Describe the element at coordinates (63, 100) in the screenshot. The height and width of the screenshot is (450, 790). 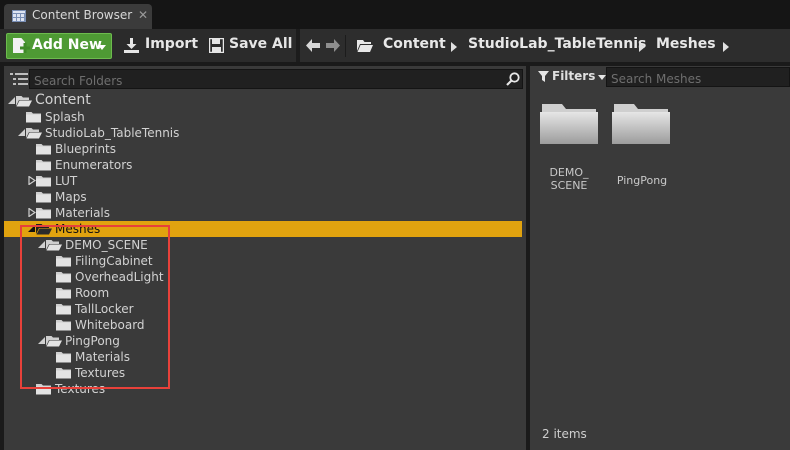
I see `tree-item-label: Content` at that location.